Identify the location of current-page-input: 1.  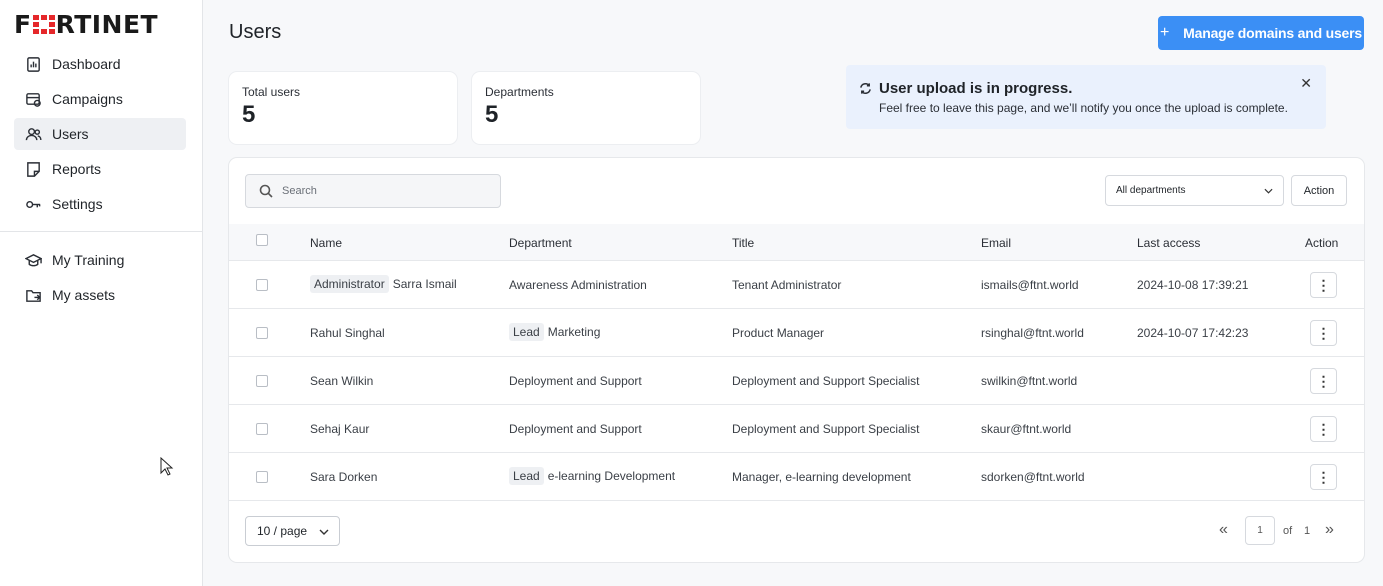
(1260, 530).